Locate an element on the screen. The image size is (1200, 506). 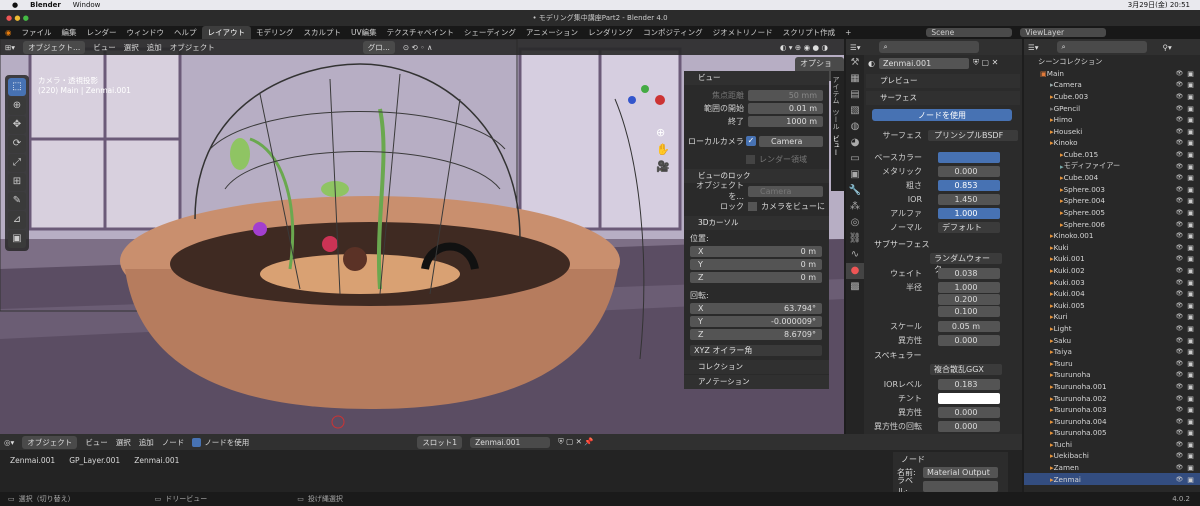
tab-geometry-nodes: ジオメトリノード is located at coordinates (743, 32).